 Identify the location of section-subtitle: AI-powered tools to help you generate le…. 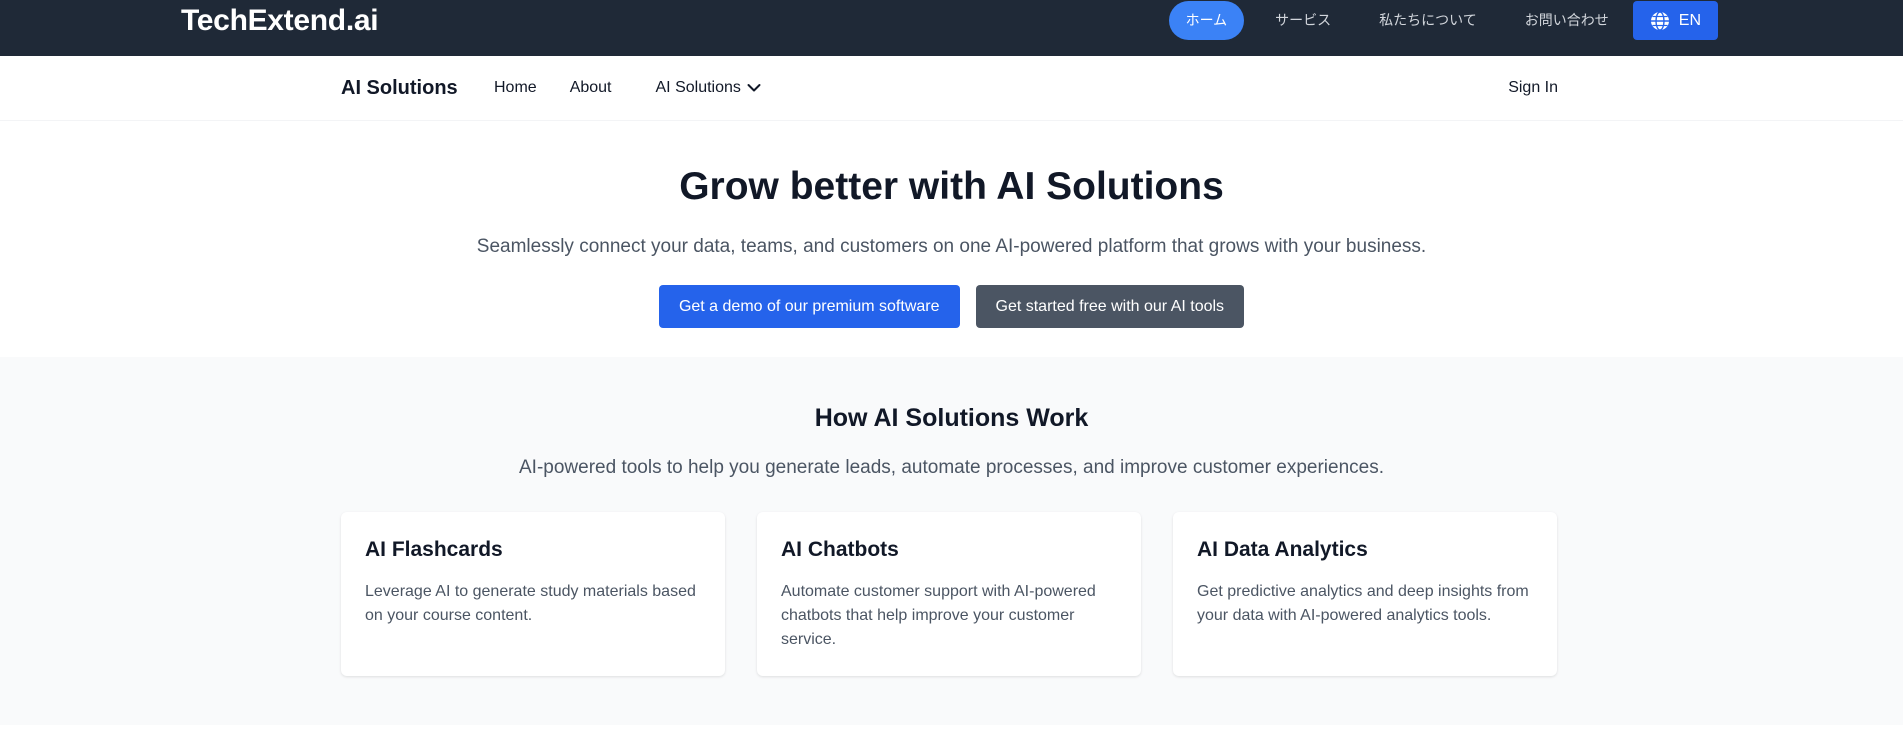
(951, 467).